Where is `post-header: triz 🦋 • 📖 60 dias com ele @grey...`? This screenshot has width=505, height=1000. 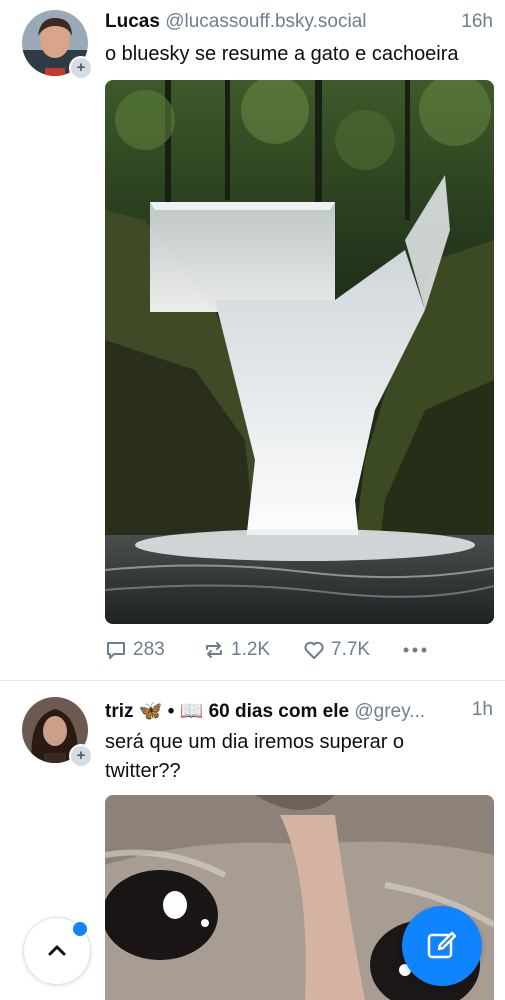
post-header: triz 🦋 • 📖 60 dias com ele @grey... is located at coordinates (265, 713).